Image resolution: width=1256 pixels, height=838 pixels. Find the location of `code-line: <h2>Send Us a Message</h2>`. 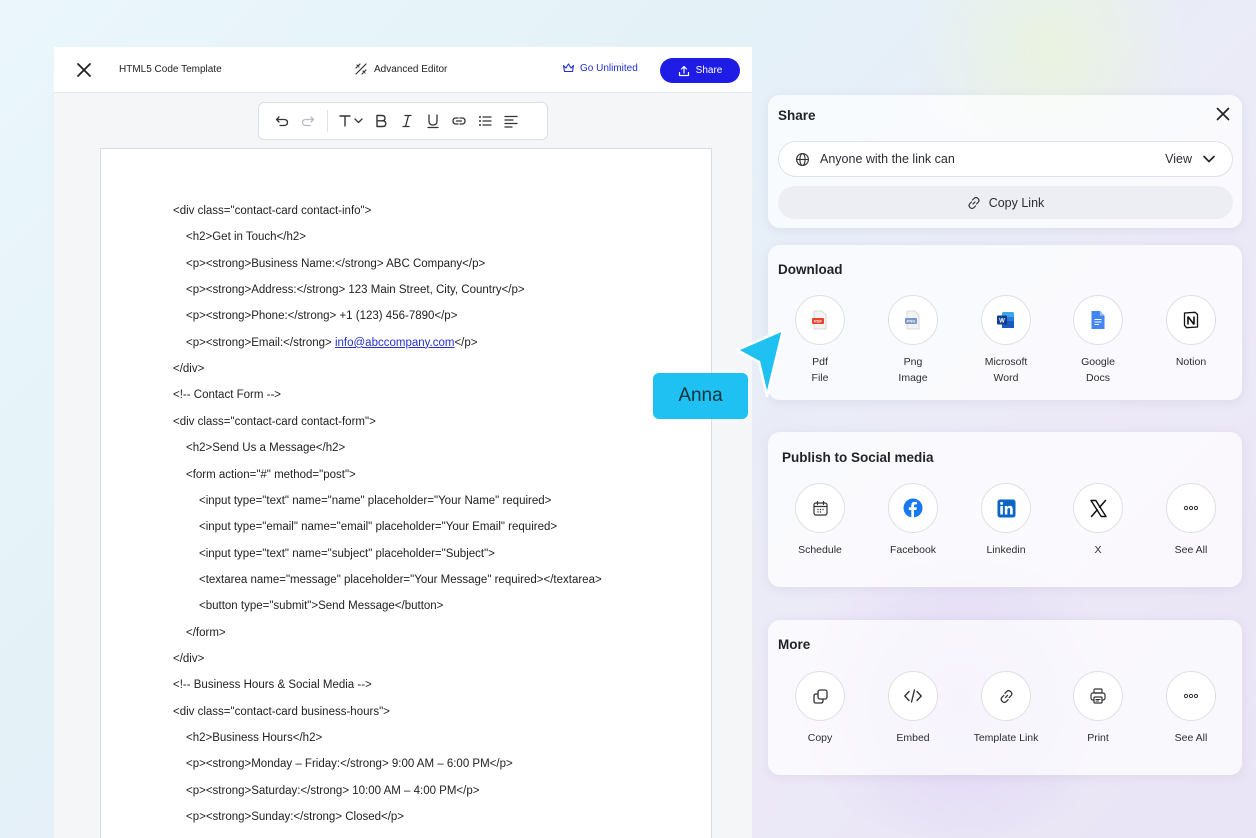

code-line: <h2>Send Us a Message</h2> is located at coordinates (265, 448).